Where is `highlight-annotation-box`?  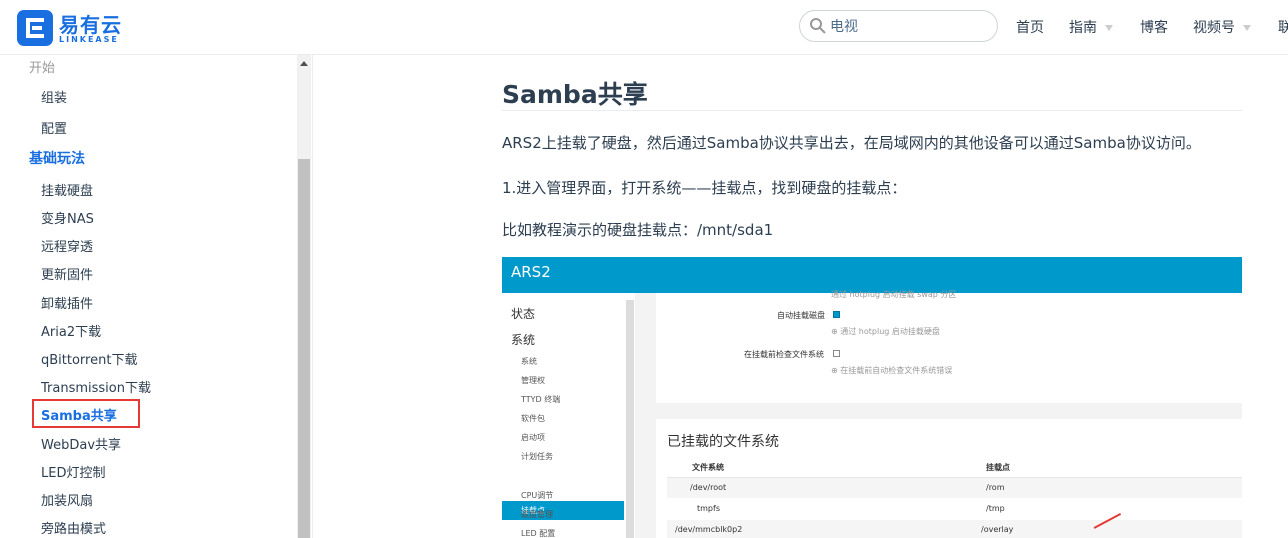
highlight-annotation-box is located at coordinates (86, 413).